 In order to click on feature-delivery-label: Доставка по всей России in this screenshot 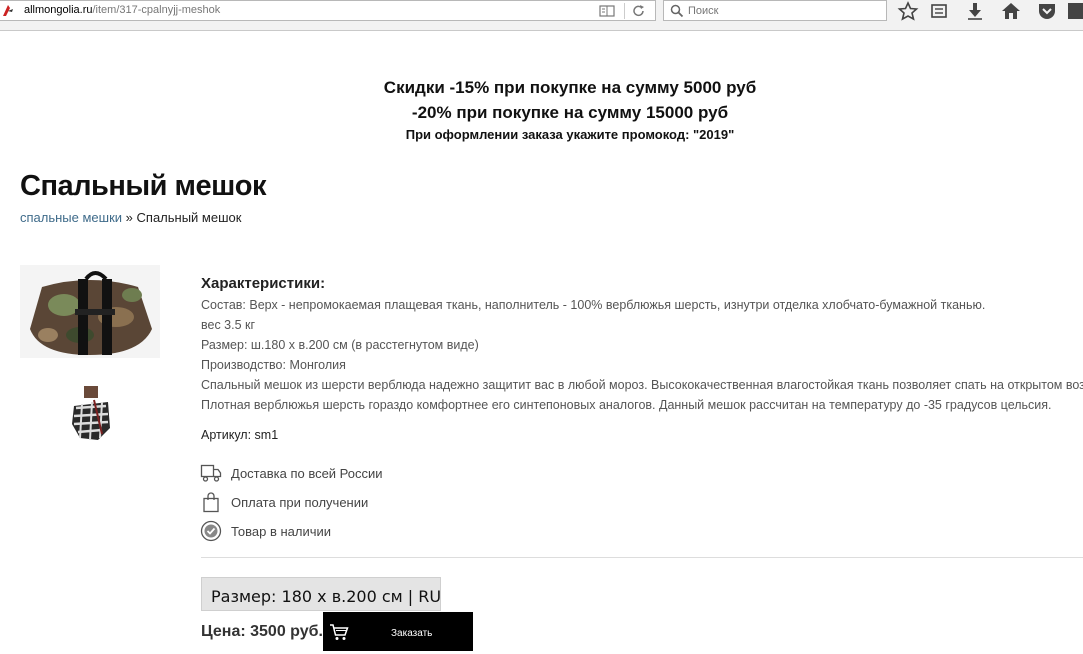, I will do `click(307, 473)`.